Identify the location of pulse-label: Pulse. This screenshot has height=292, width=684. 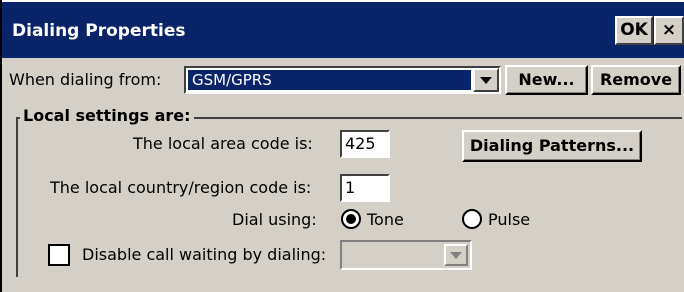
(509, 219).